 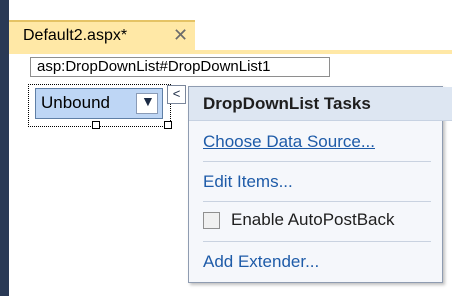 What do you see at coordinates (211, 220) in the screenshot?
I see `enable-autopostback-checkbox` at bounding box center [211, 220].